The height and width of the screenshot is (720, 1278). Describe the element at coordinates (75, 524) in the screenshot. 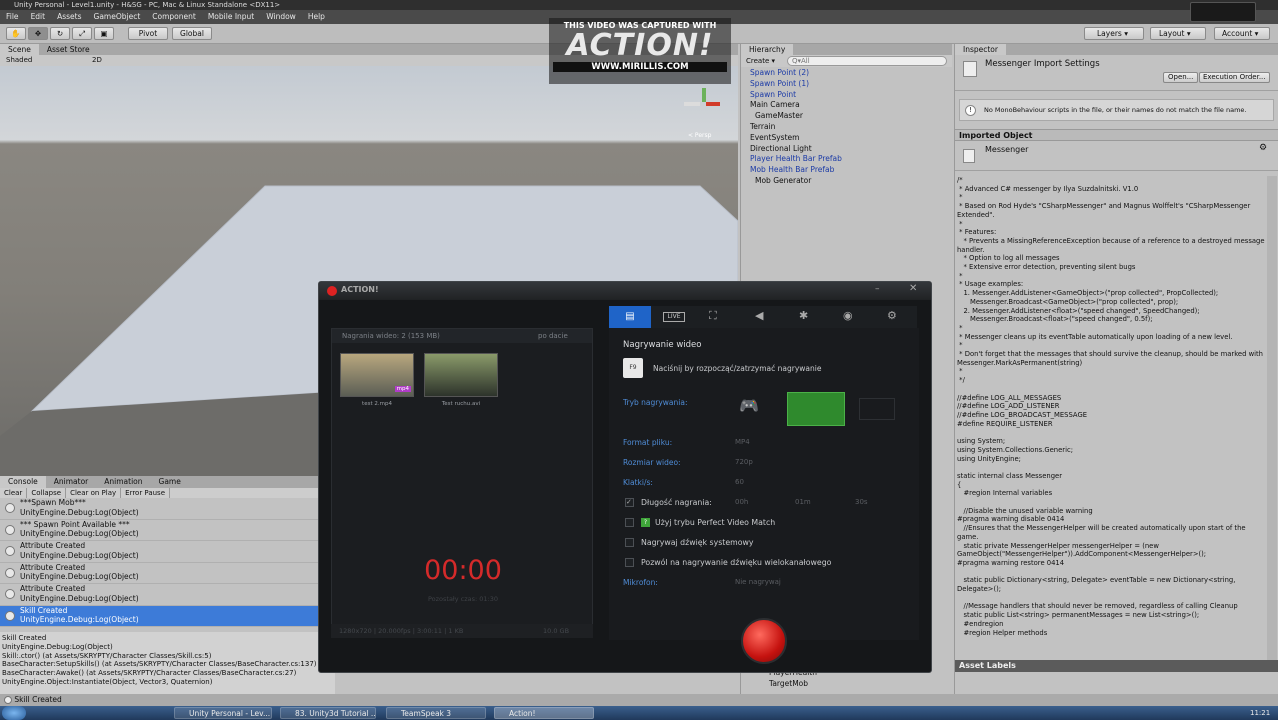

I see `log-message: *** Spawn Point Available ***` at that location.